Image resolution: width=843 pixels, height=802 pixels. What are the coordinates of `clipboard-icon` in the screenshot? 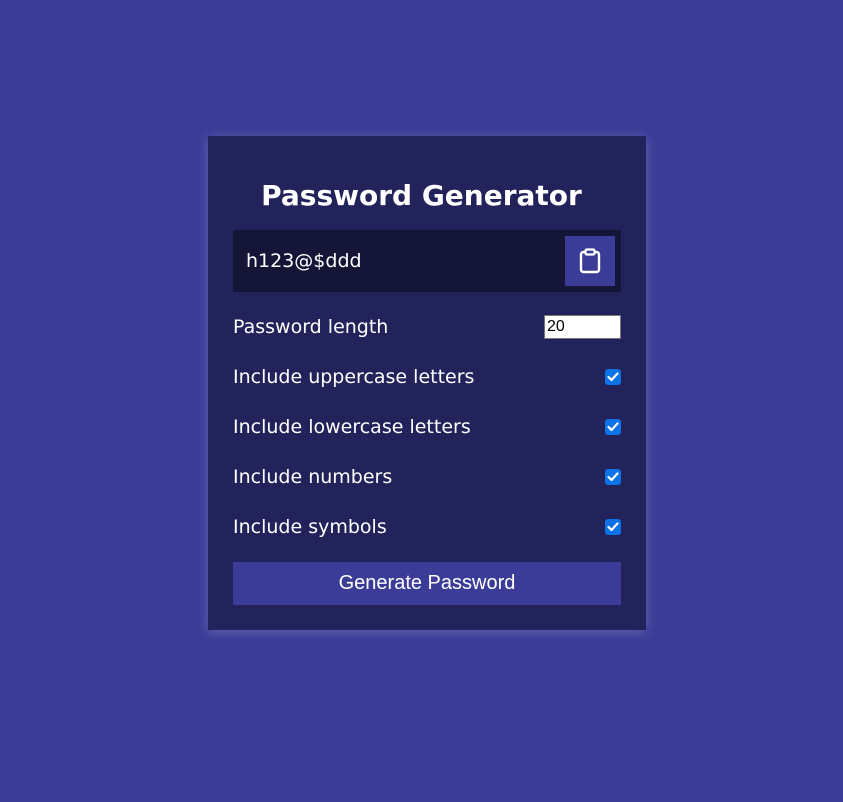 It's located at (590, 261).